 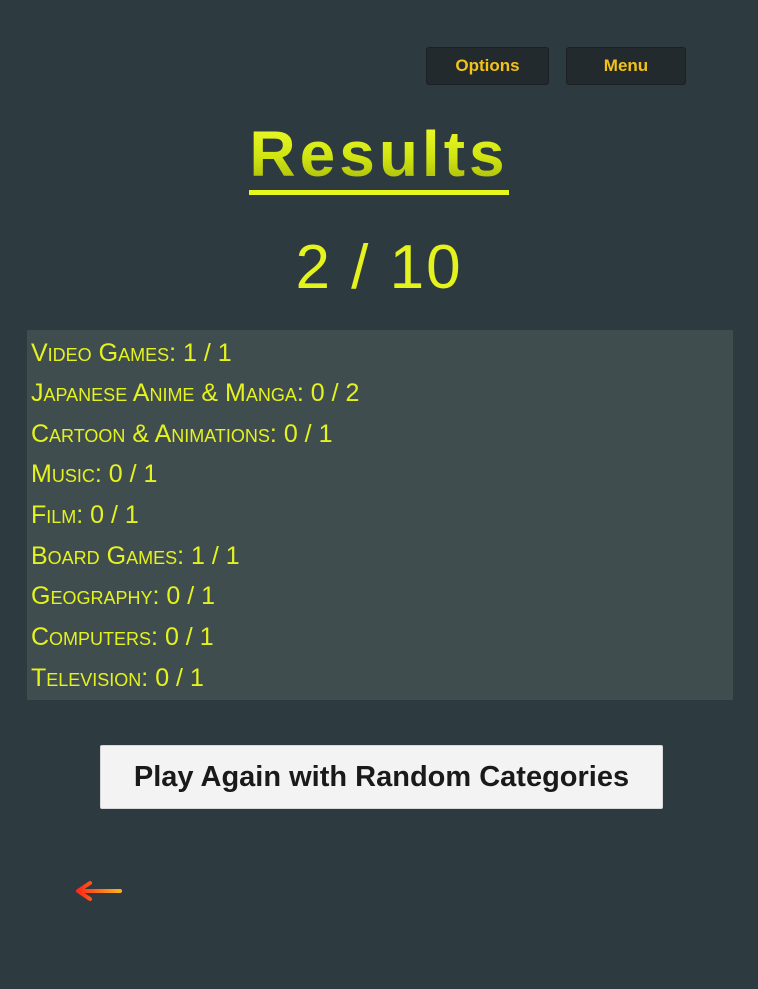 I want to click on category-result-music: Music: 0 / 1, so click(x=94, y=474).